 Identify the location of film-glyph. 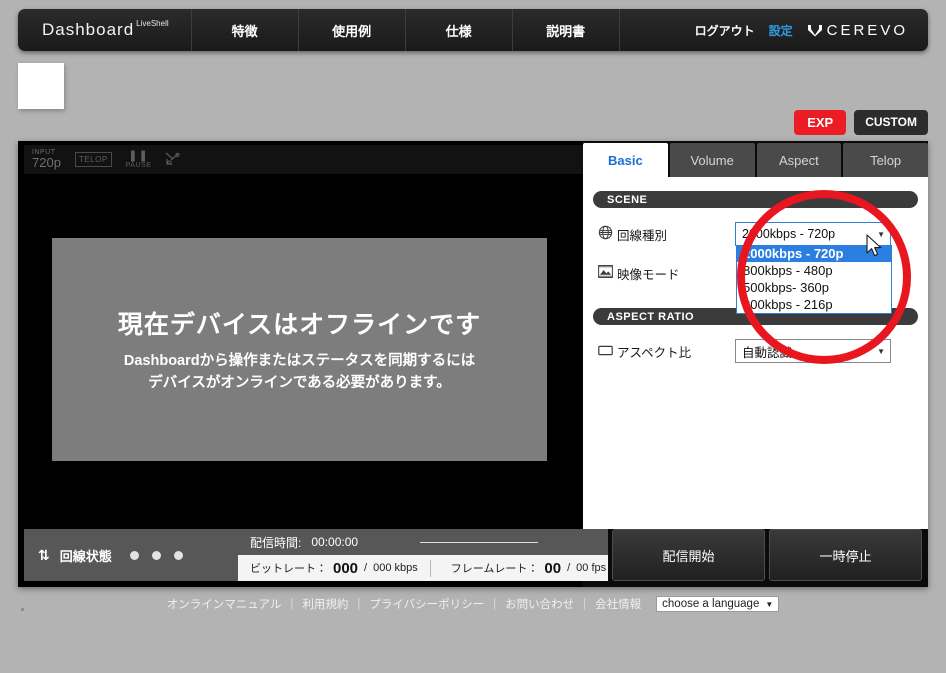
(605, 271).